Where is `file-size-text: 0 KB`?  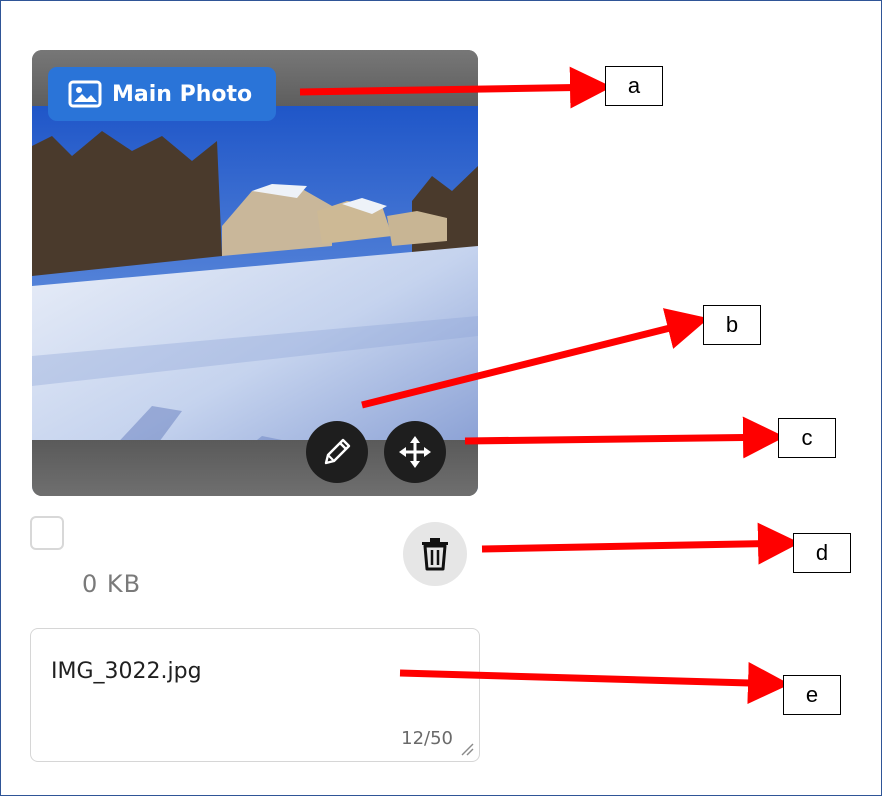
file-size-text: 0 KB is located at coordinates (112, 584).